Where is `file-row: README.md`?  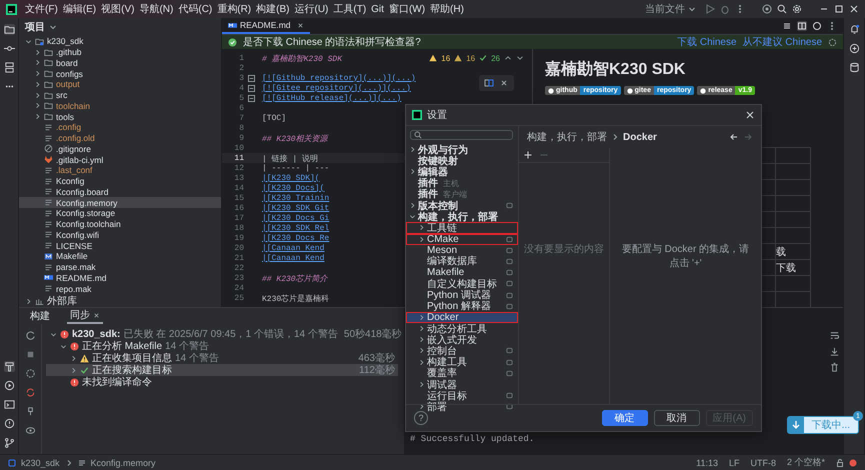
file-row: README.md is located at coordinates (120, 278).